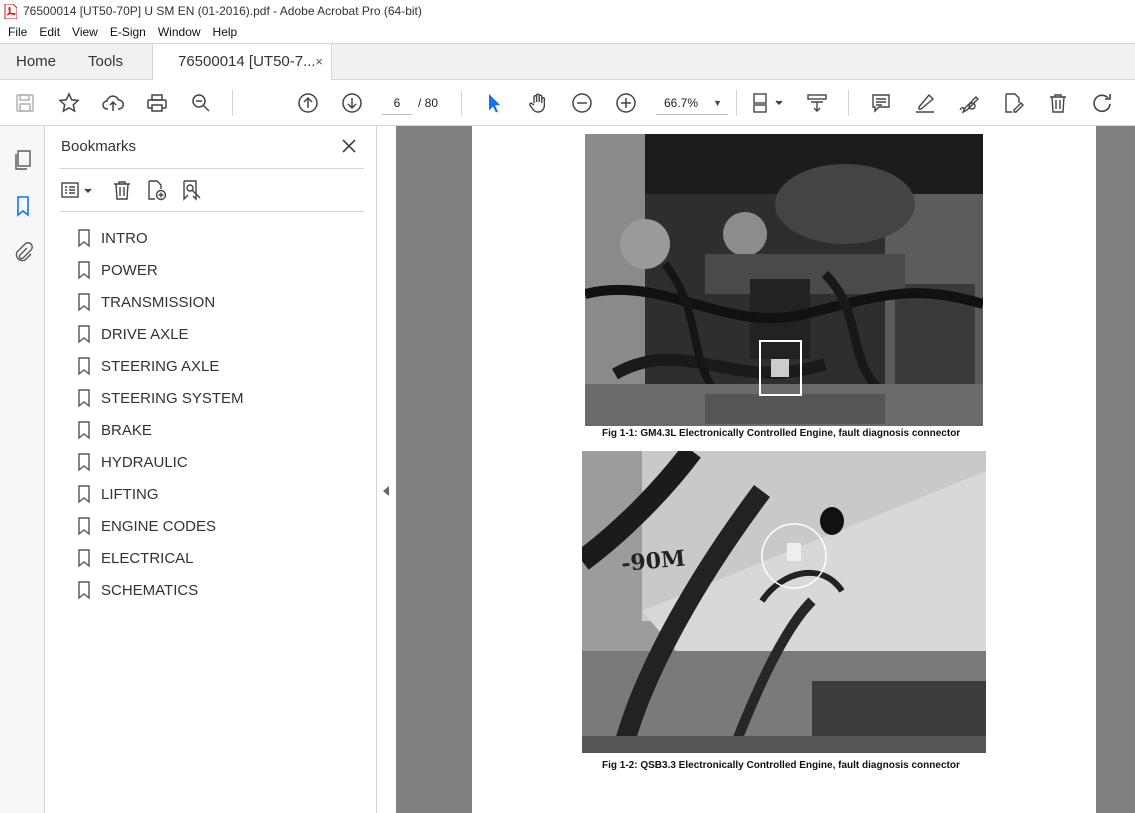  Describe the element at coordinates (1058, 103) in the screenshot. I see `trash-icon` at that location.